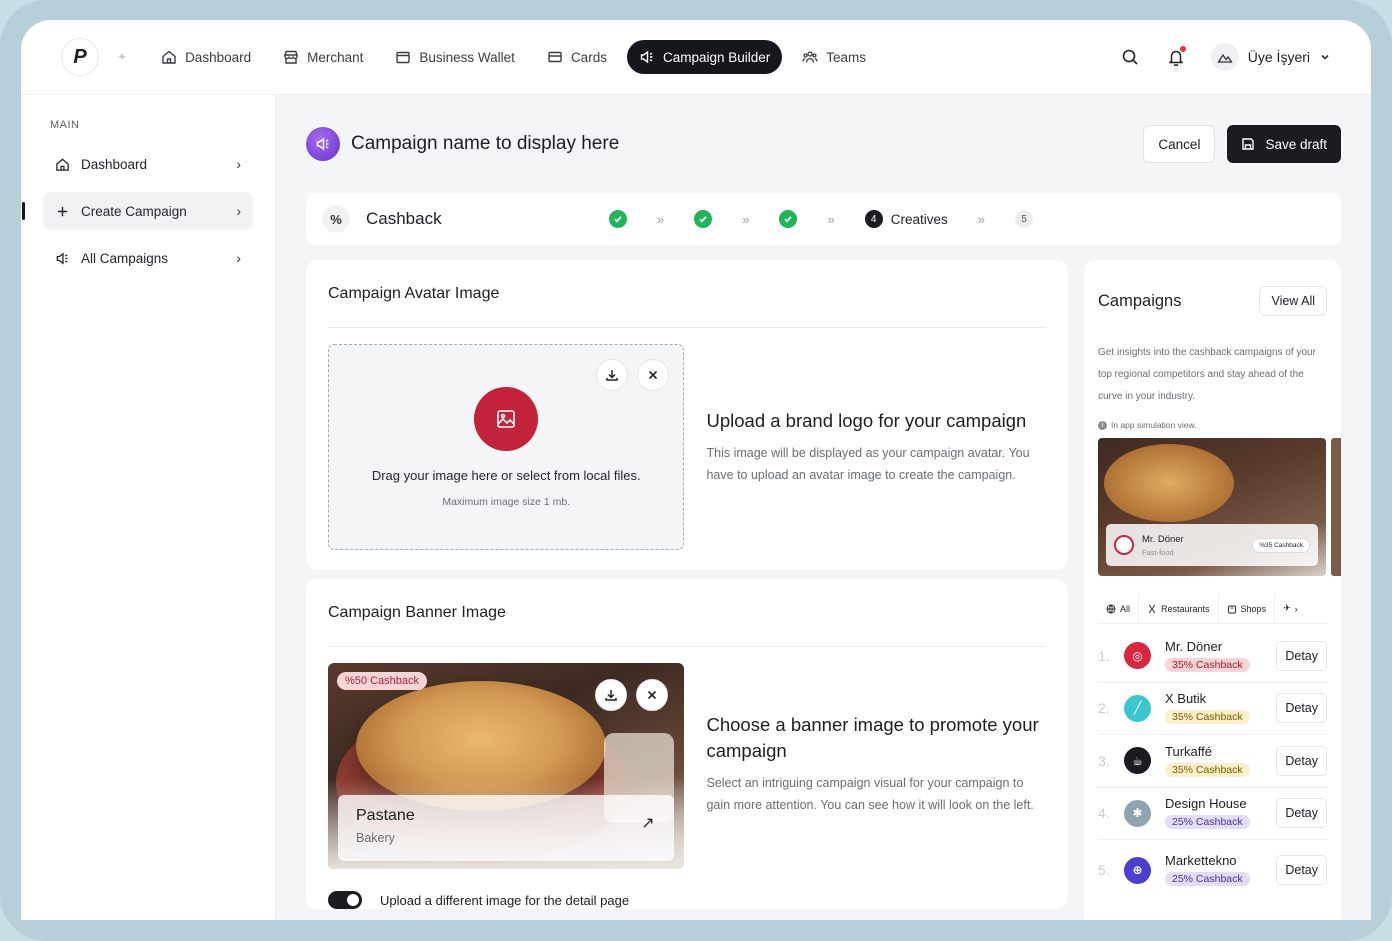  I want to click on stepper-title: Cashback, so click(404, 218).